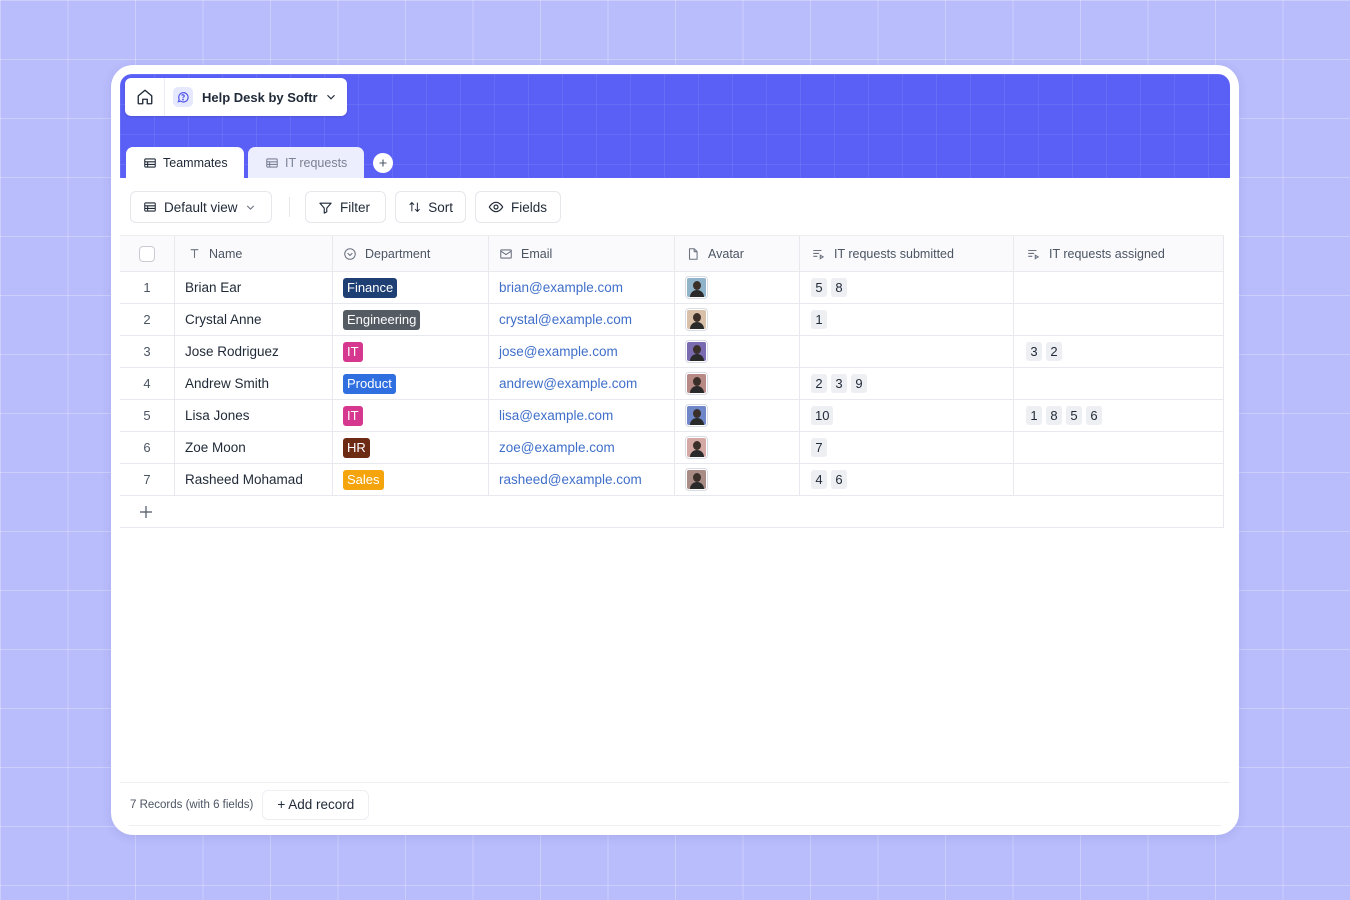 This screenshot has width=1350, height=900. What do you see at coordinates (672, 512) in the screenshot?
I see `add-row` at bounding box center [672, 512].